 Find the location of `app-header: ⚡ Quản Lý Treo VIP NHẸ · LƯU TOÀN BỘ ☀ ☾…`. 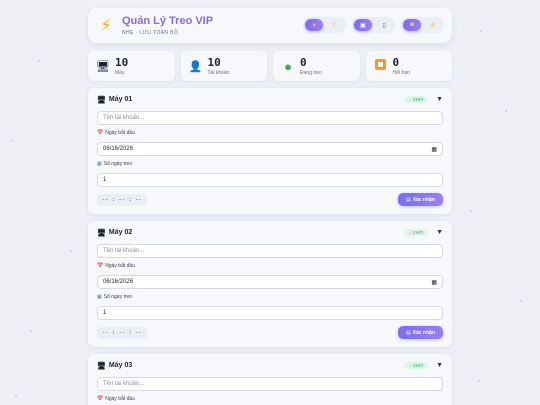

app-header: ⚡ Quản Lý Treo VIP NHẸ · LƯU TOÀN BỘ ☀ ☾… is located at coordinates (270, 25).